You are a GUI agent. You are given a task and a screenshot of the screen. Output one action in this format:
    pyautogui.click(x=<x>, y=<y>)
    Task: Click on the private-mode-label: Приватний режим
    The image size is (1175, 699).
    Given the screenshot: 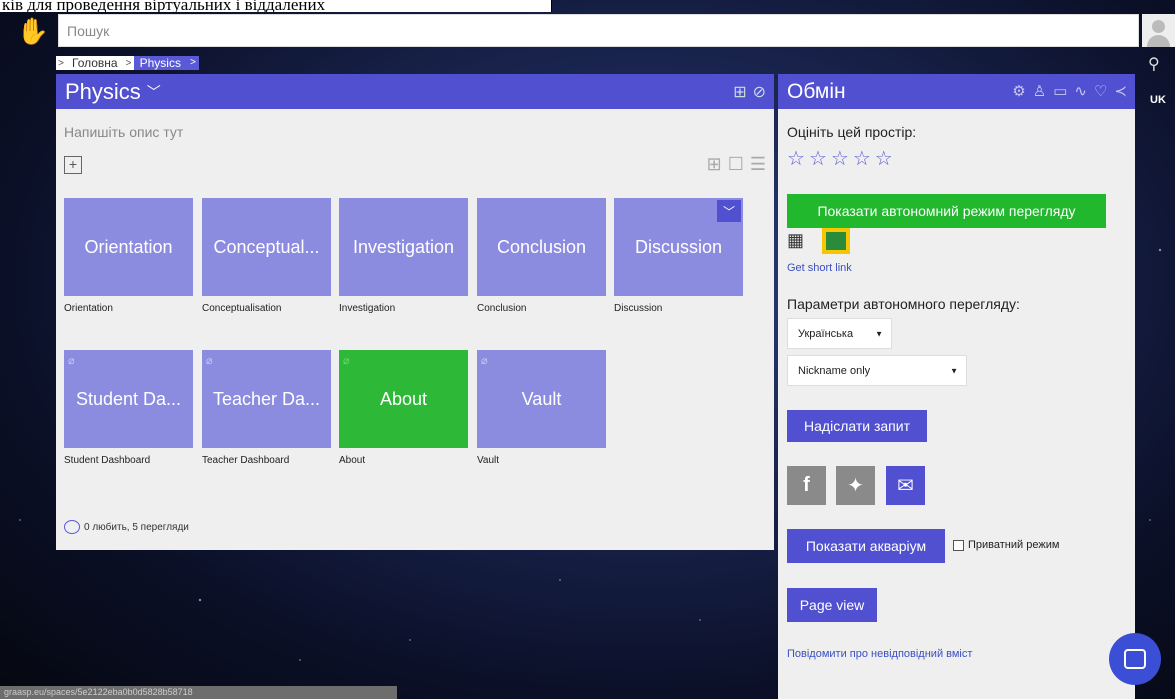 What is the action you would take?
    pyautogui.click(x=1014, y=545)
    